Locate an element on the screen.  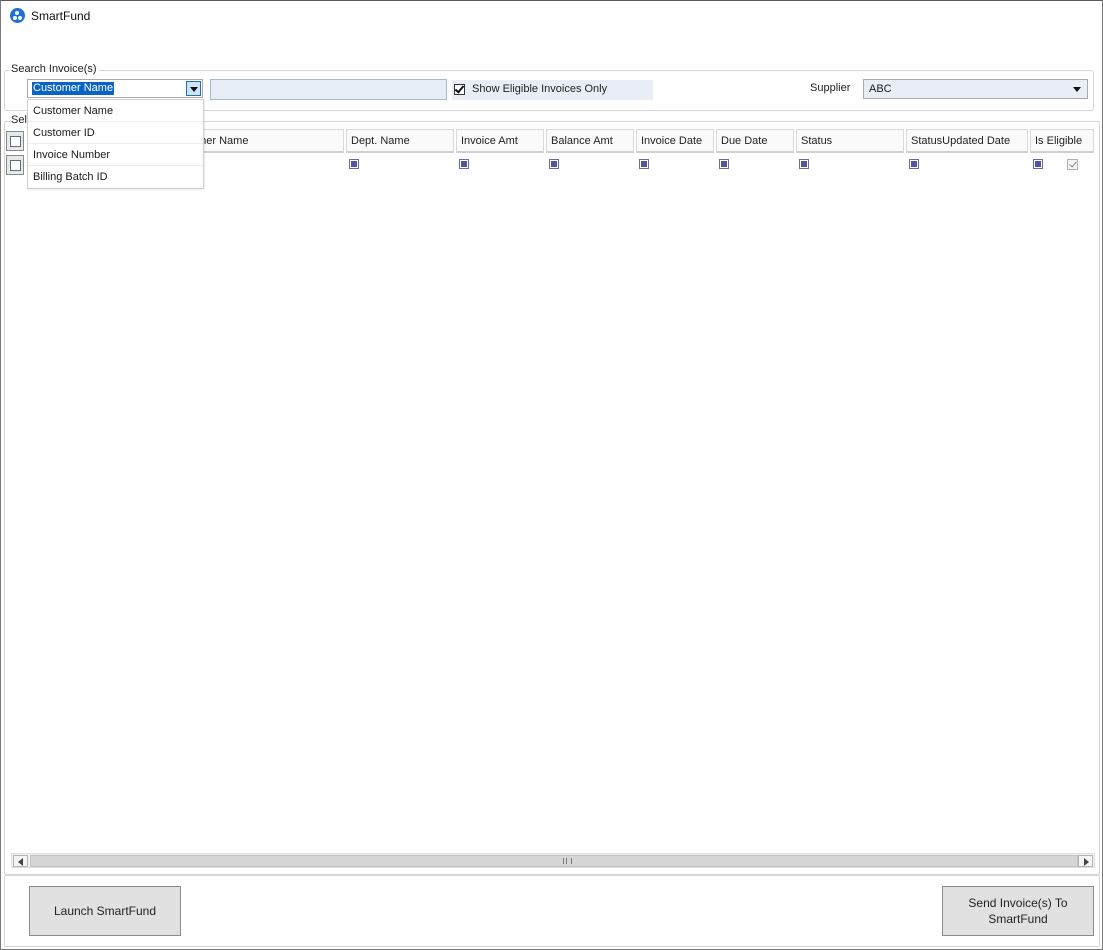
grid-group-label: Sel is located at coordinates (19, 120).